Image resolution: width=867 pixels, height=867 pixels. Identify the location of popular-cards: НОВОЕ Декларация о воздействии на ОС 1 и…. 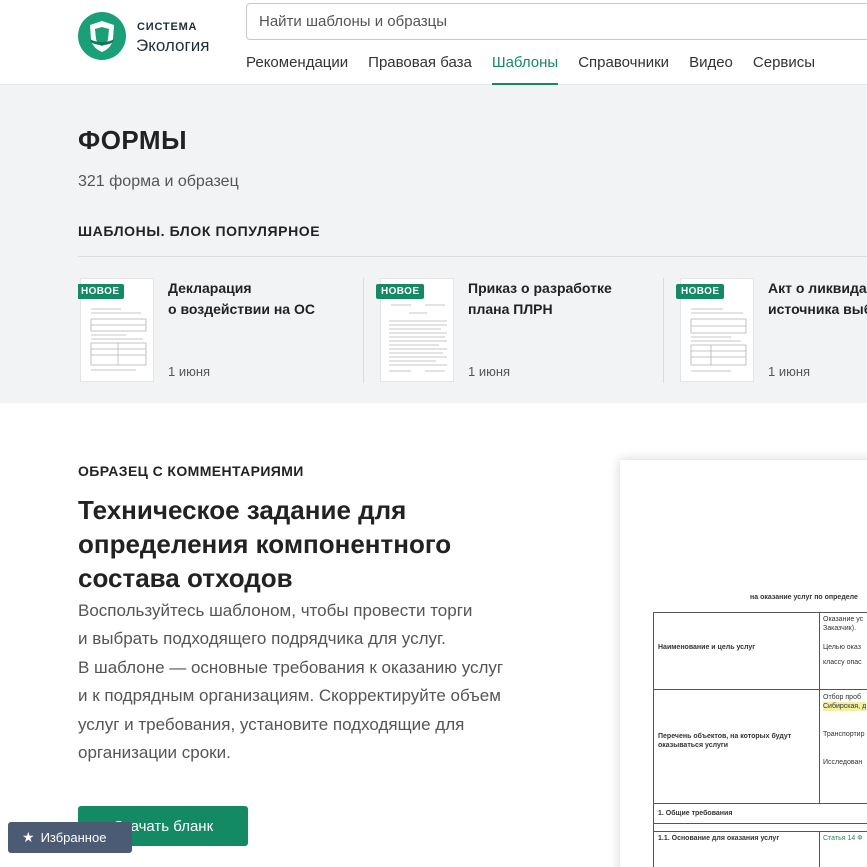
(472, 330).